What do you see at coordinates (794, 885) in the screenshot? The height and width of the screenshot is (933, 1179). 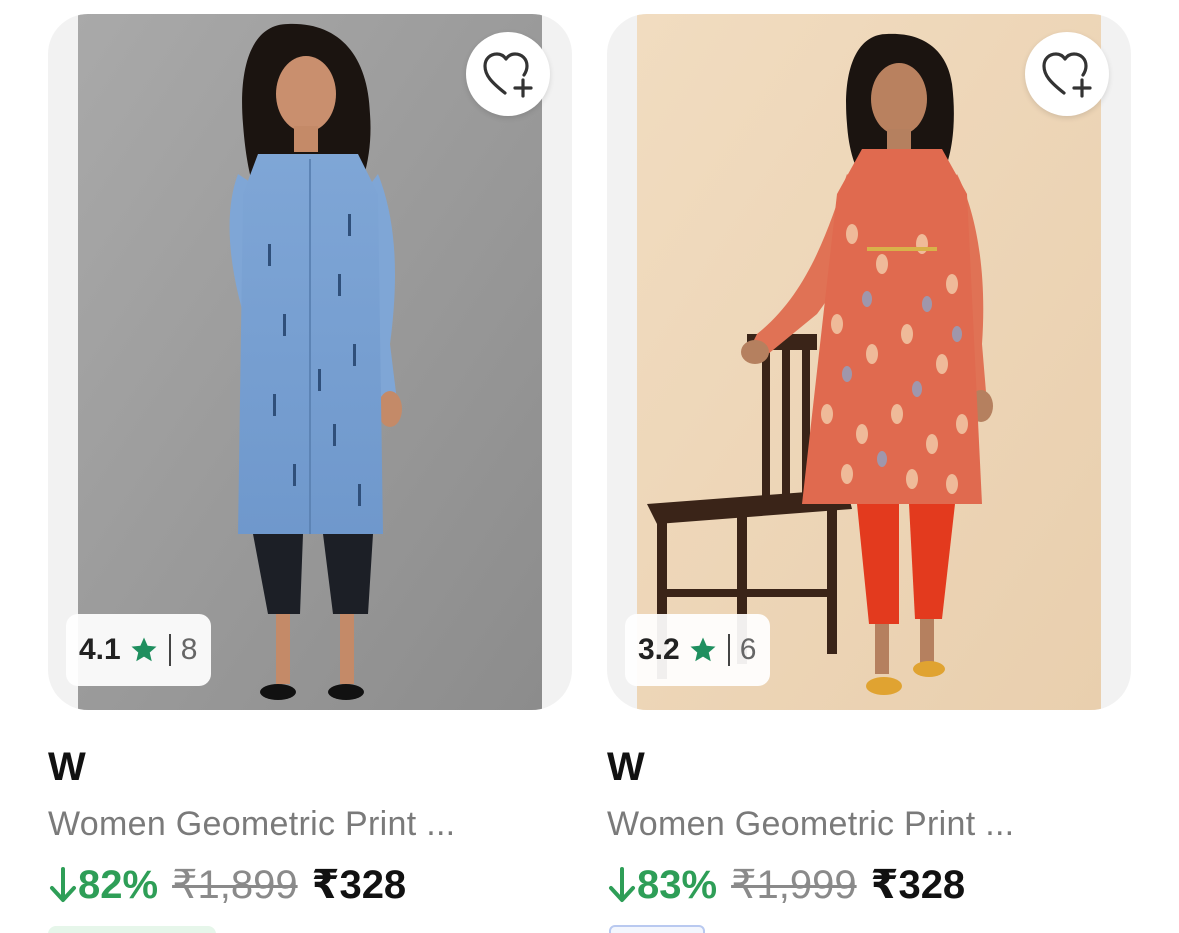 I see `original-price: ₹1,999` at bounding box center [794, 885].